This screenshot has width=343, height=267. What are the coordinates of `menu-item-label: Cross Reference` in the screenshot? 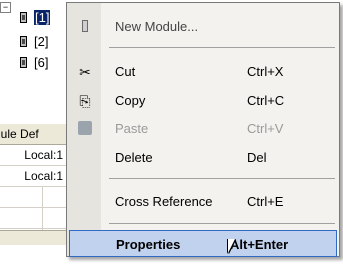 It's located at (164, 201).